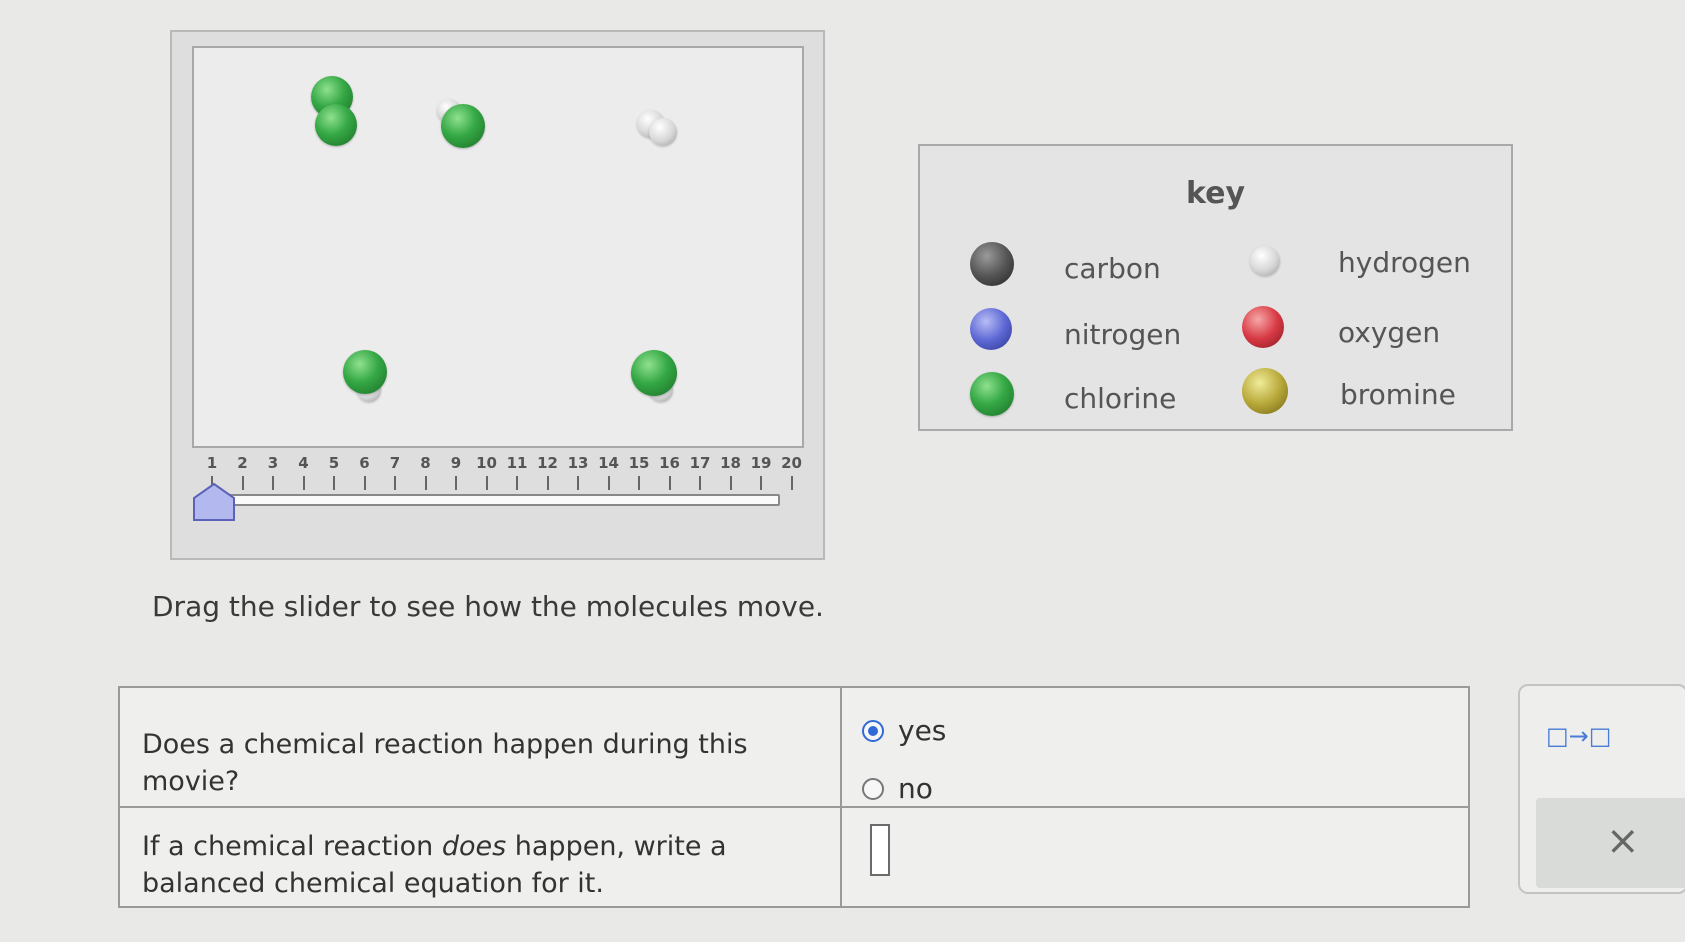 The height and width of the screenshot is (942, 1685). I want to click on slider-tick-label: 6, so click(364, 463).